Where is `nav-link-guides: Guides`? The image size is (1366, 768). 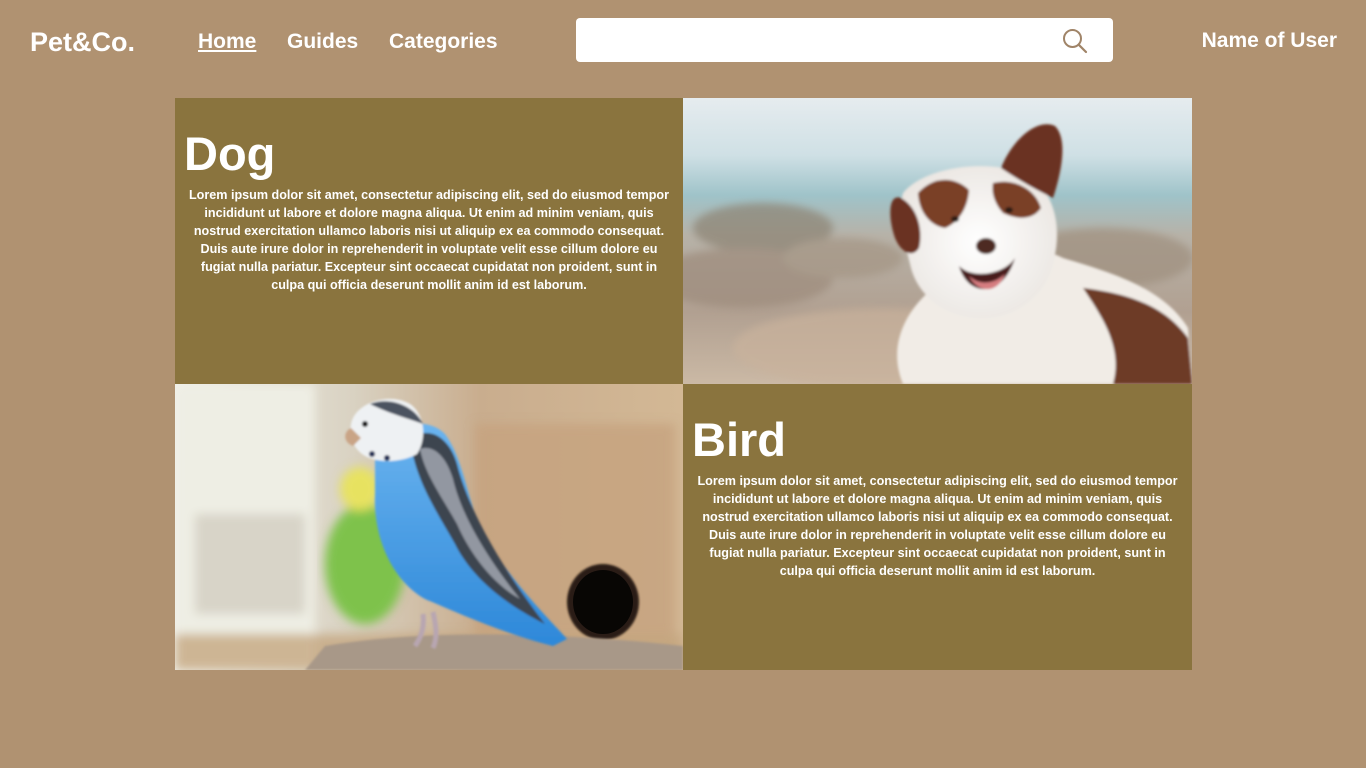 nav-link-guides: Guides is located at coordinates (322, 42).